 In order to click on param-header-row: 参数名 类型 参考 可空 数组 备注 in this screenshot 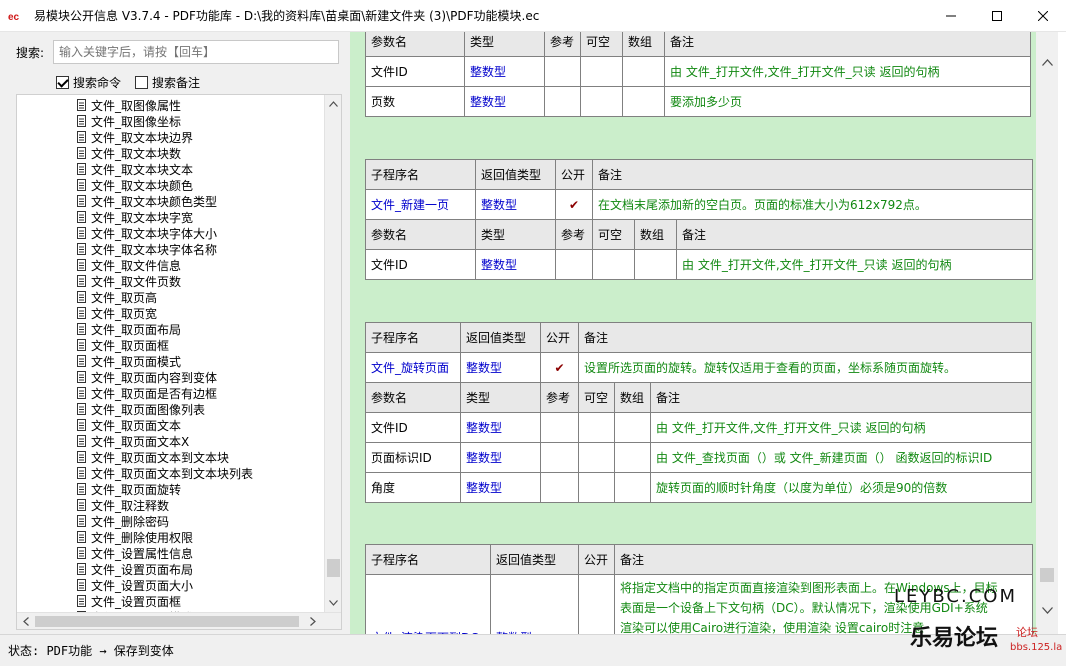, I will do `click(699, 234)`.